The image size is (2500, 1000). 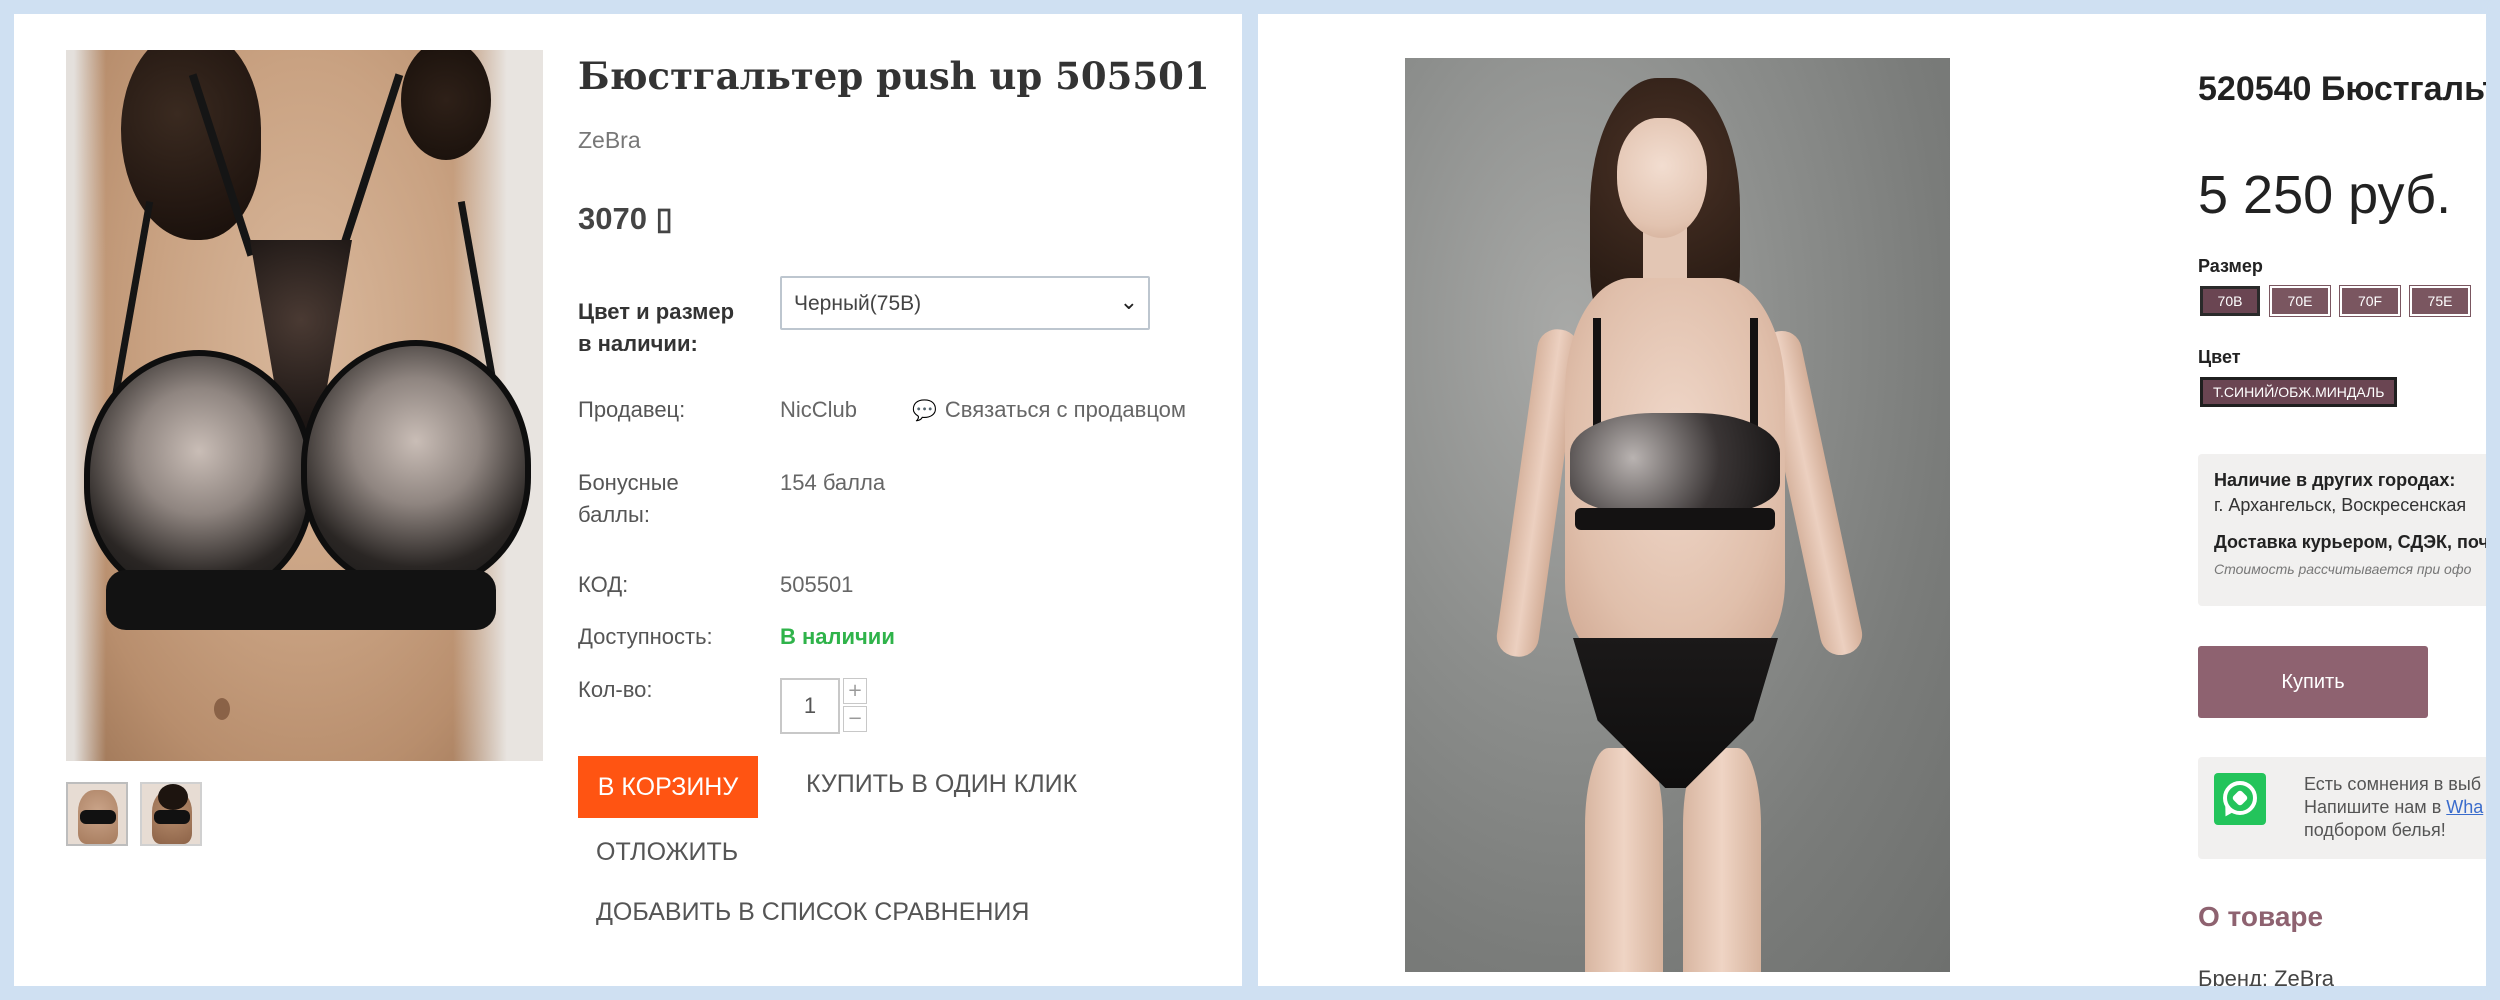 What do you see at coordinates (625, 218) in the screenshot?
I see `product-price: 3070 ▯` at bounding box center [625, 218].